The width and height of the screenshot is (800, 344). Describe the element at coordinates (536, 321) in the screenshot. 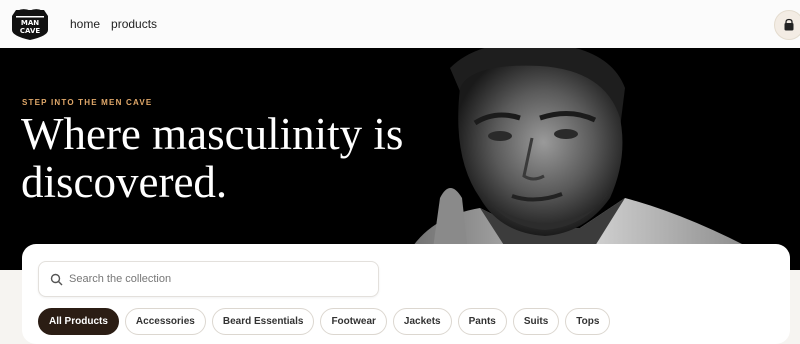

I see `category-chip-suits: Suits` at that location.